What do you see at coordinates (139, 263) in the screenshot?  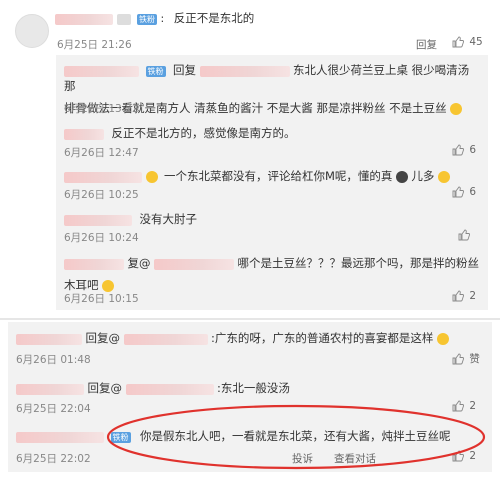 I see `reply-word: 复@` at bounding box center [139, 263].